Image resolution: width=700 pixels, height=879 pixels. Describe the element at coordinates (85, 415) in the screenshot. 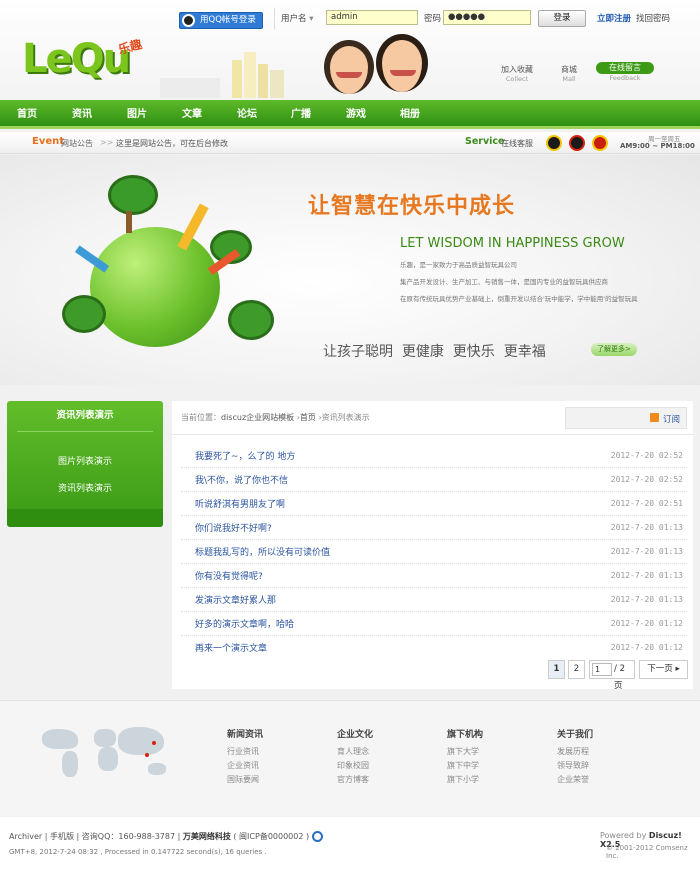

I see `sidebar-title: 资讯列表演示` at that location.